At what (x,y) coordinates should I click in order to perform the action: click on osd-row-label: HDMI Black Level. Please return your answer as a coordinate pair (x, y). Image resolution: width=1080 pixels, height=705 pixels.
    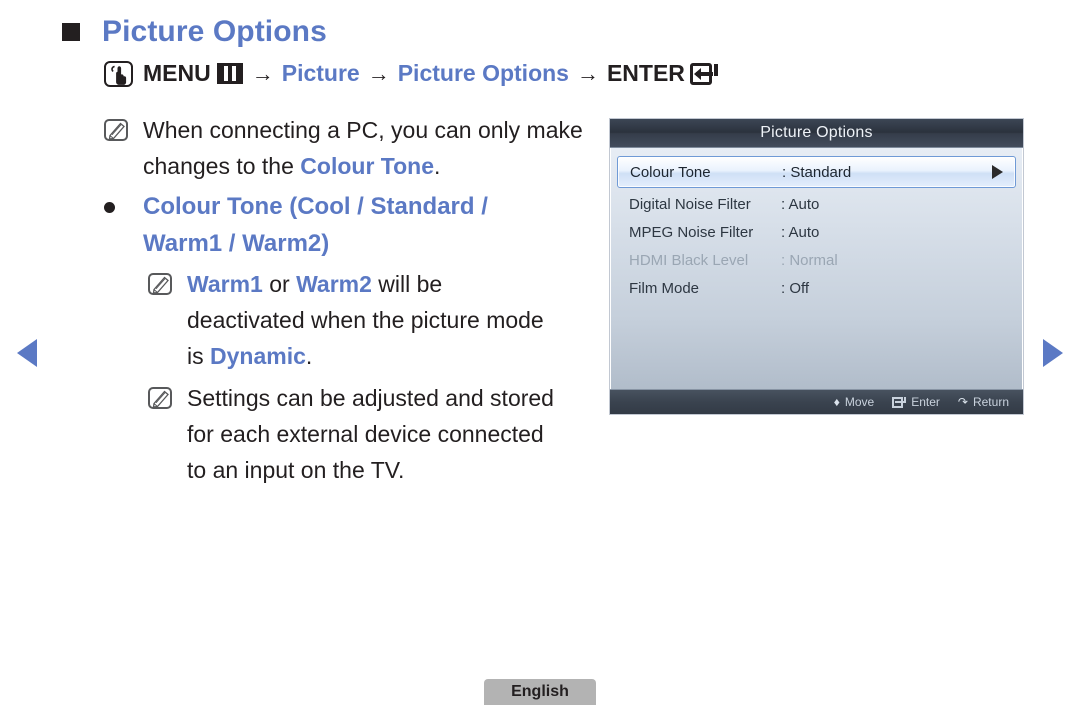
    Looking at the image, I should click on (689, 260).